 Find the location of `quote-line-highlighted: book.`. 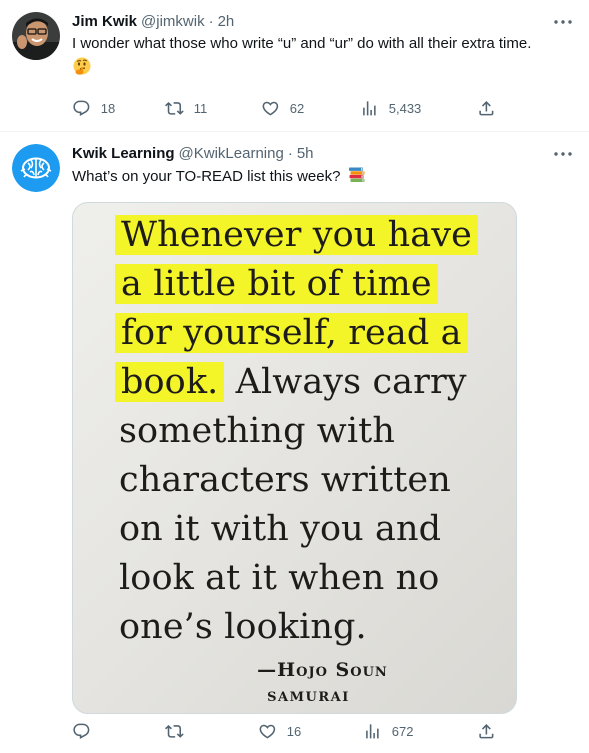

quote-line-highlighted: book. is located at coordinates (170, 382).